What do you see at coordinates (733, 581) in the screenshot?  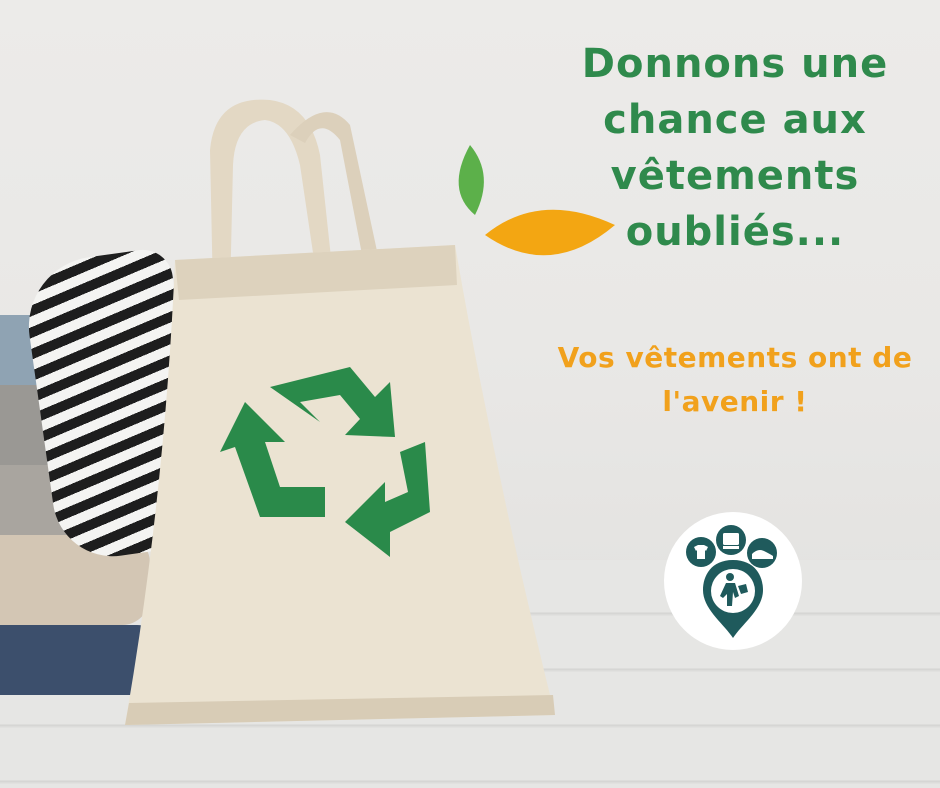 I see `logo` at bounding box center [733, 581].